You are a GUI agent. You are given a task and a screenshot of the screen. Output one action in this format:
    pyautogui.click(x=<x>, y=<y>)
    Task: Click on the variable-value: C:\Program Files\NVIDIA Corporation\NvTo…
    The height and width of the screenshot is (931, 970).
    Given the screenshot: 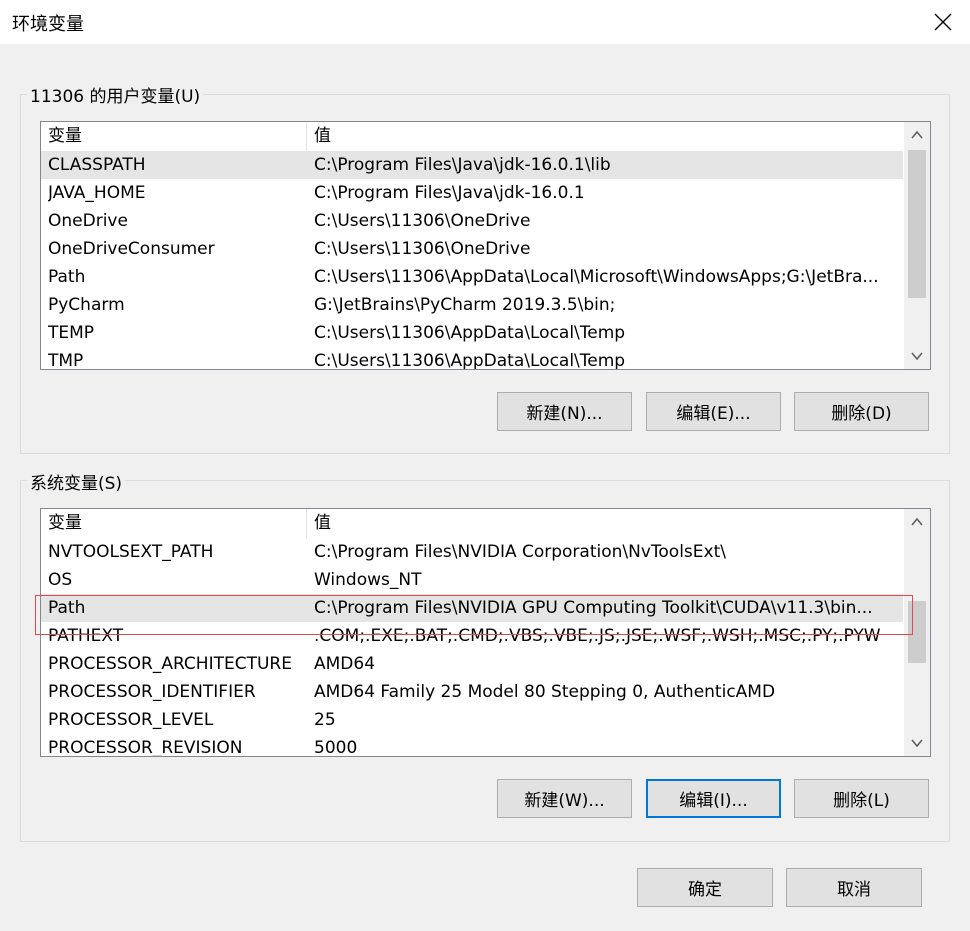 What is the action you would take?
    pyautogui.click(x=520, y=552)
    